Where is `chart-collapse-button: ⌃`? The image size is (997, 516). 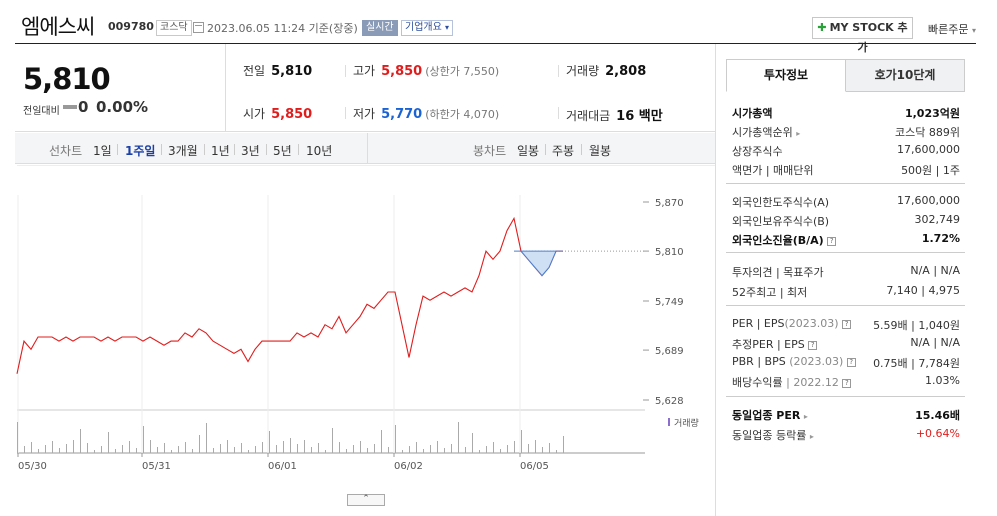
chart-collapse-button: ⌃ is located at coordinates (366, 500).